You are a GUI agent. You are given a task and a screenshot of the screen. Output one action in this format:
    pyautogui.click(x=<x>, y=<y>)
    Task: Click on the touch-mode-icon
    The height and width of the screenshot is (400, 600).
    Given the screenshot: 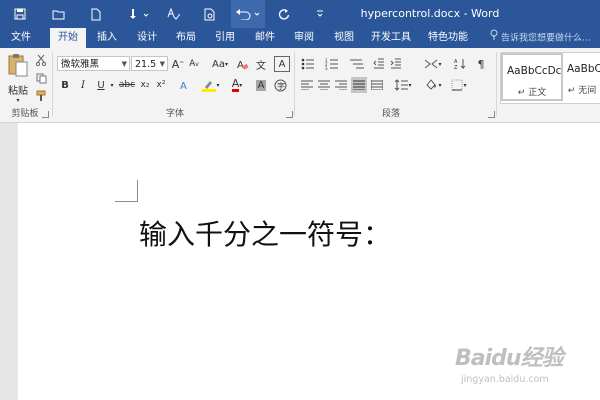 What is the action you would take?
    pyautogui.click(x=139, y=14)
    